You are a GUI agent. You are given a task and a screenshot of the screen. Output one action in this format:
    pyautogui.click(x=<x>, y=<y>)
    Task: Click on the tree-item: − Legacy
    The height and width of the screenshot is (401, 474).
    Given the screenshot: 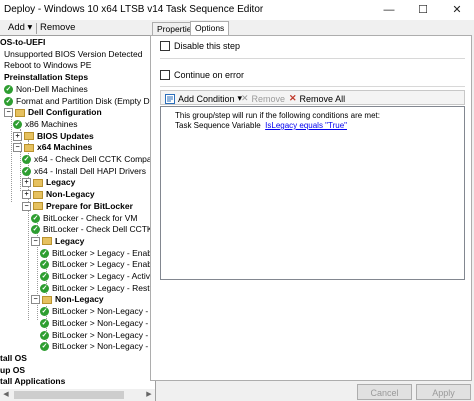 What is the action you would take?
    pyautogui.click(x=57, y=241)
    